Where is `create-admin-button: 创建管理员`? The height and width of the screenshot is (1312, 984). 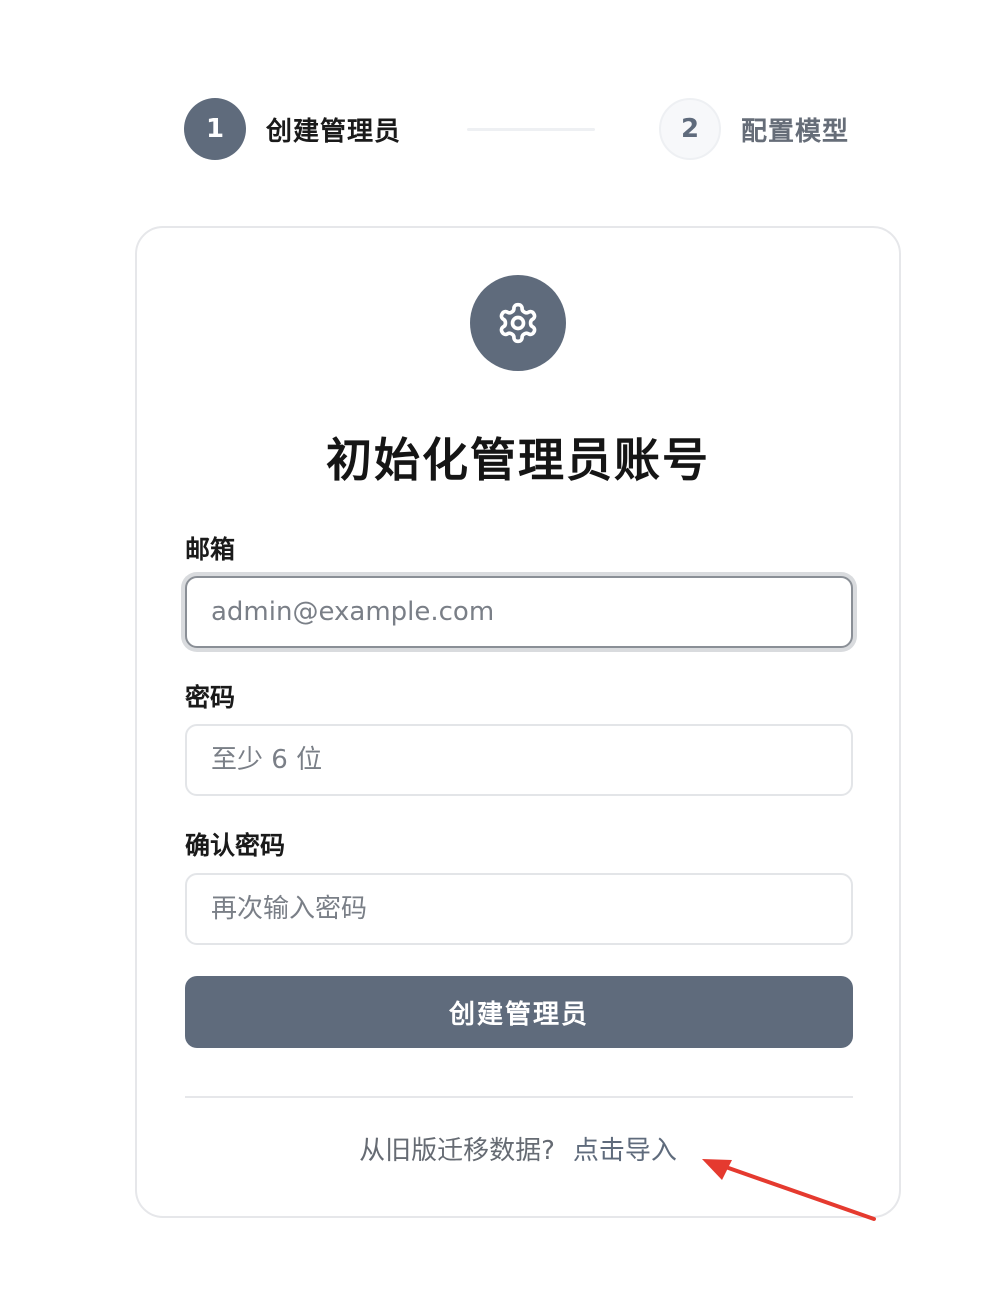
create-admin-button: 创建管理员 is located at coordinates (519, 1012).